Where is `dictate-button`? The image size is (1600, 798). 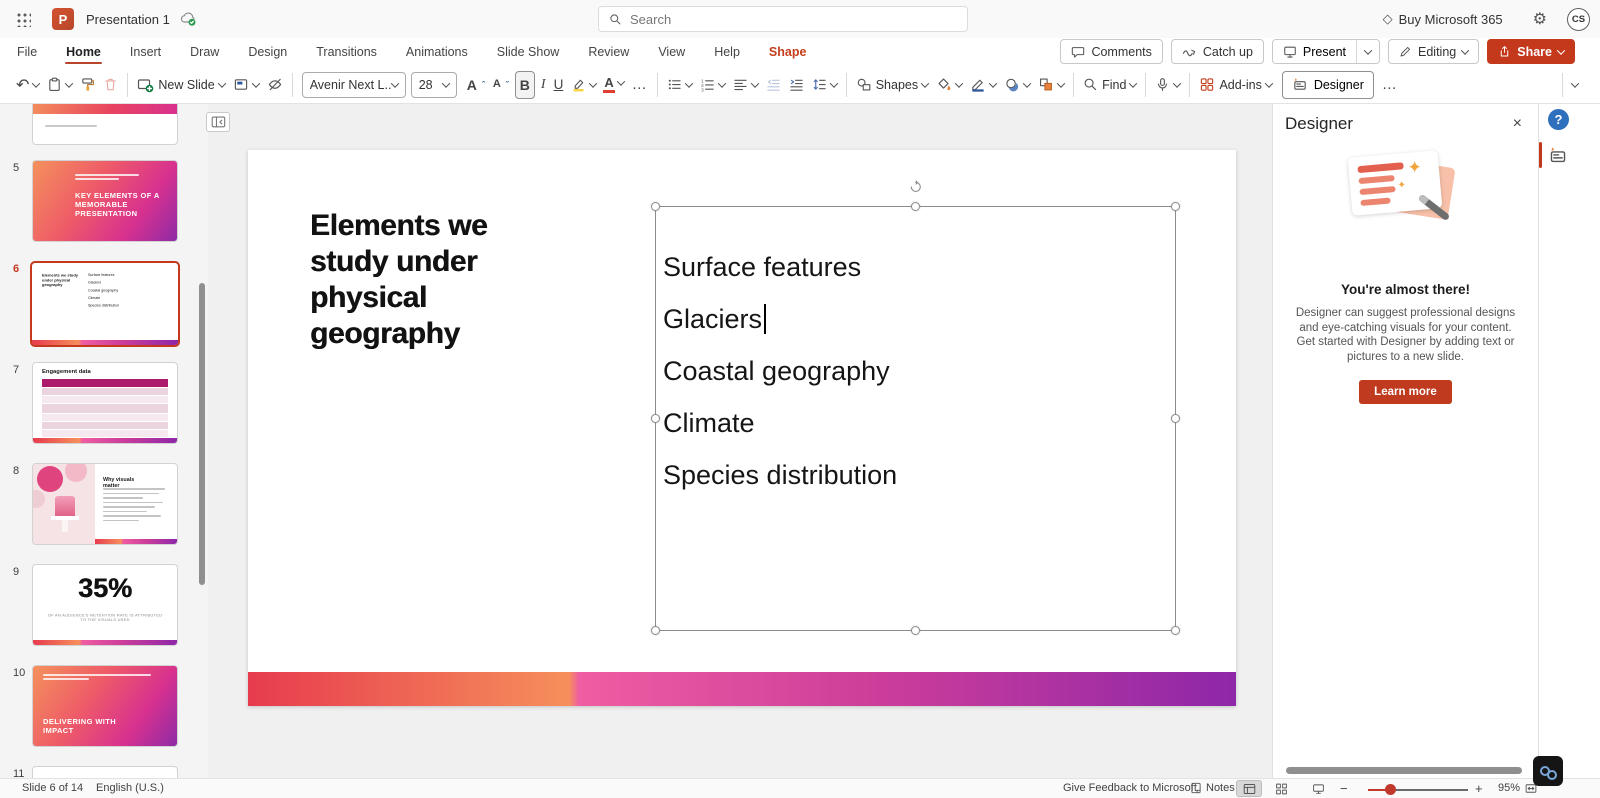
dictate-button is located at coordinates (1167, 85).